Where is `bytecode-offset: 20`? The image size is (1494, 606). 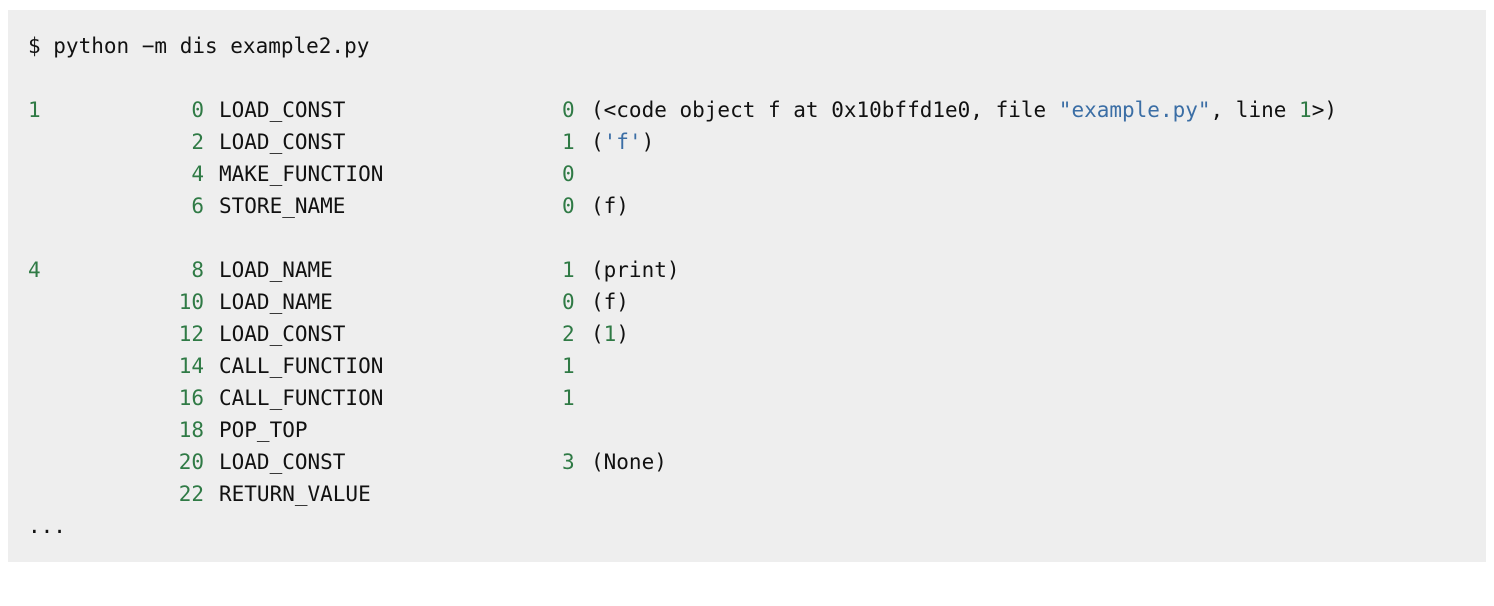
bytecode-offset: 20 is located at coordinates (191, 462).